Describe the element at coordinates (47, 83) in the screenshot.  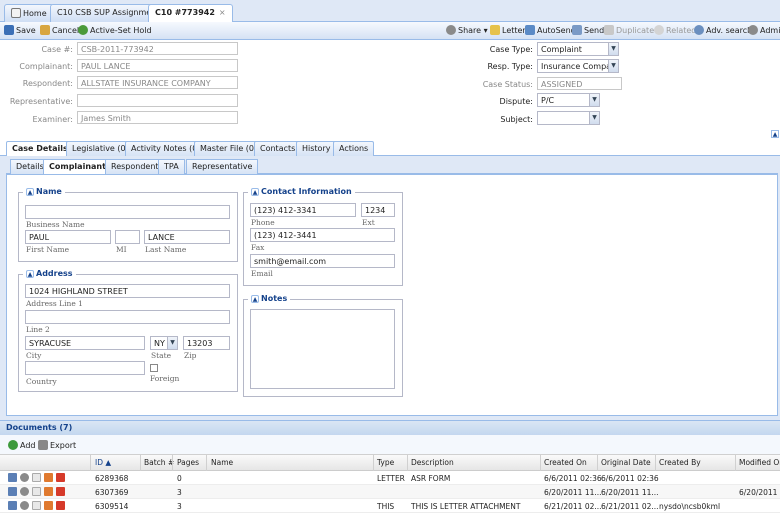
I see `respondent-label: Respondent:` at that location.